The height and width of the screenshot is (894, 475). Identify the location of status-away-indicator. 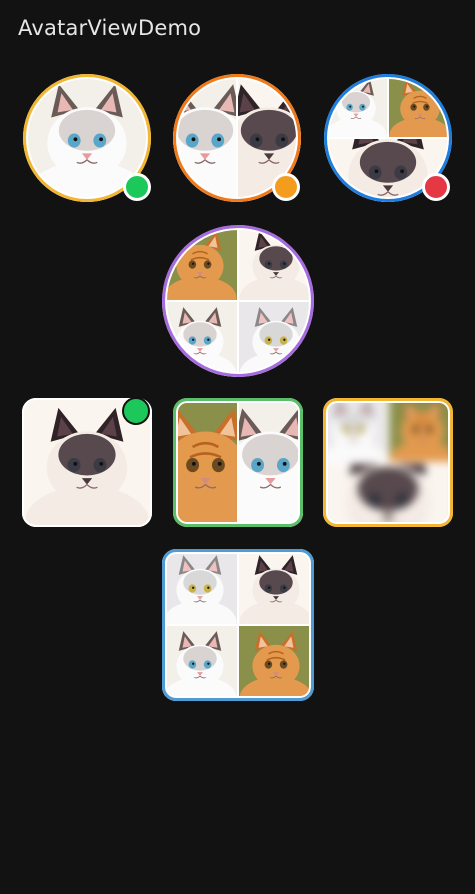
(286, 187).